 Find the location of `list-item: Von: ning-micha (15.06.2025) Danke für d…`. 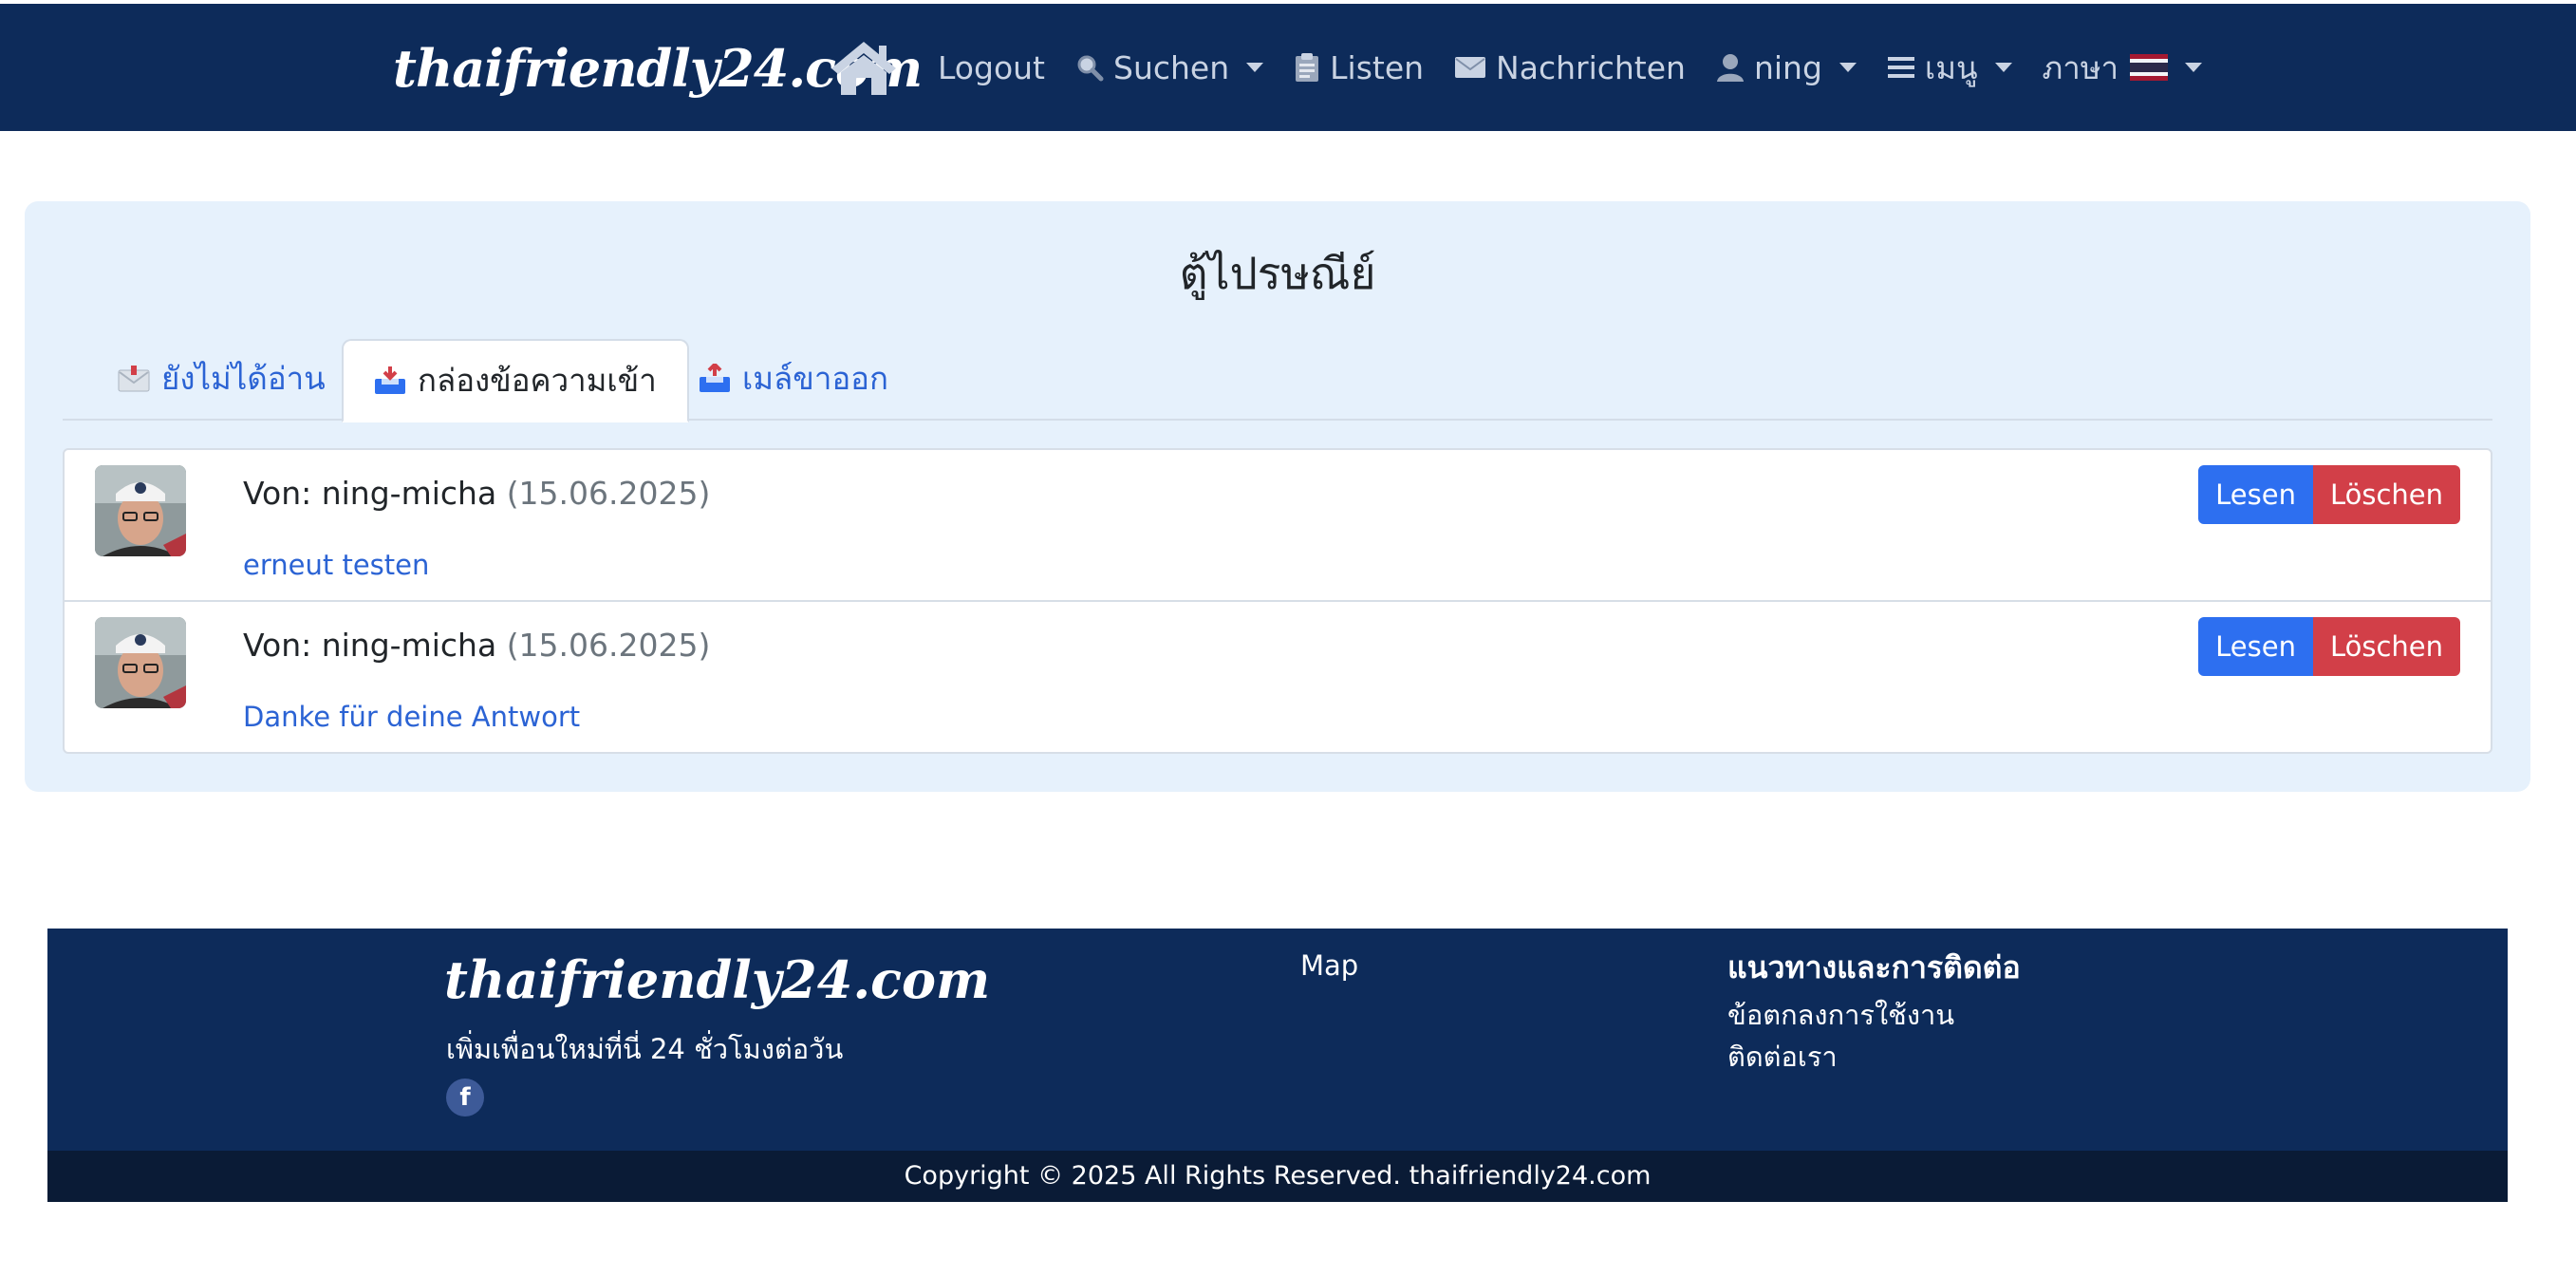

list-item: Von: ning-micha (15.06.2025) Danke für d… is located at coordinates (1278, 677).